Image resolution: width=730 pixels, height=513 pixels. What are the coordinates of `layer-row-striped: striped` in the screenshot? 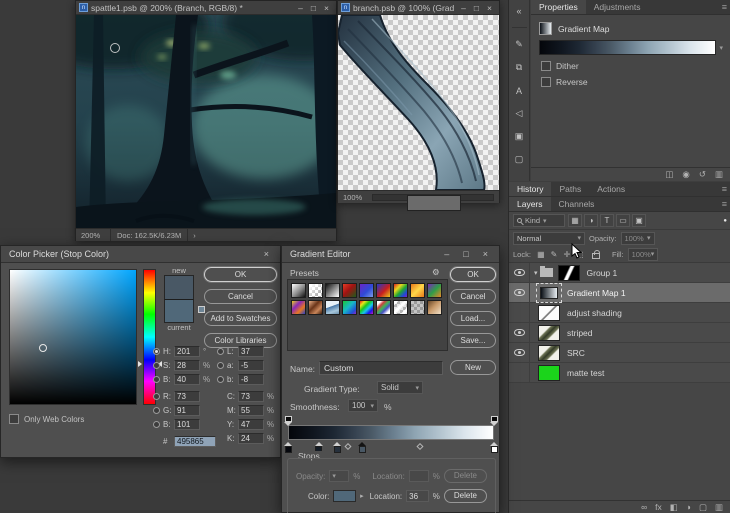 It's located at (619, 333).